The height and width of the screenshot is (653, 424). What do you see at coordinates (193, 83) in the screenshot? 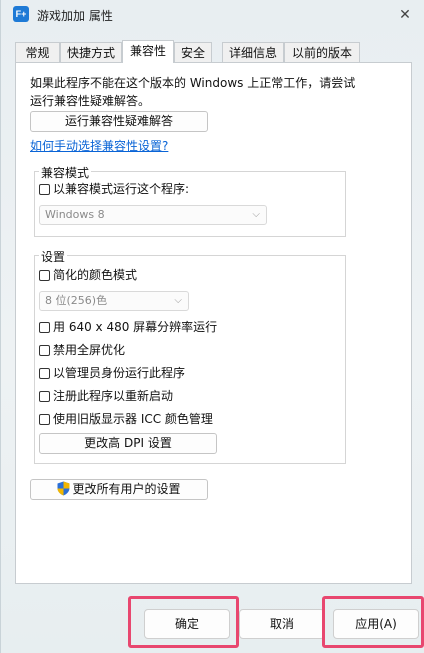
I see `intro-line-1: 如果此程序不能在这个版本的 Windows 上正常工作，请尝试` at bounding box center [193, 83].